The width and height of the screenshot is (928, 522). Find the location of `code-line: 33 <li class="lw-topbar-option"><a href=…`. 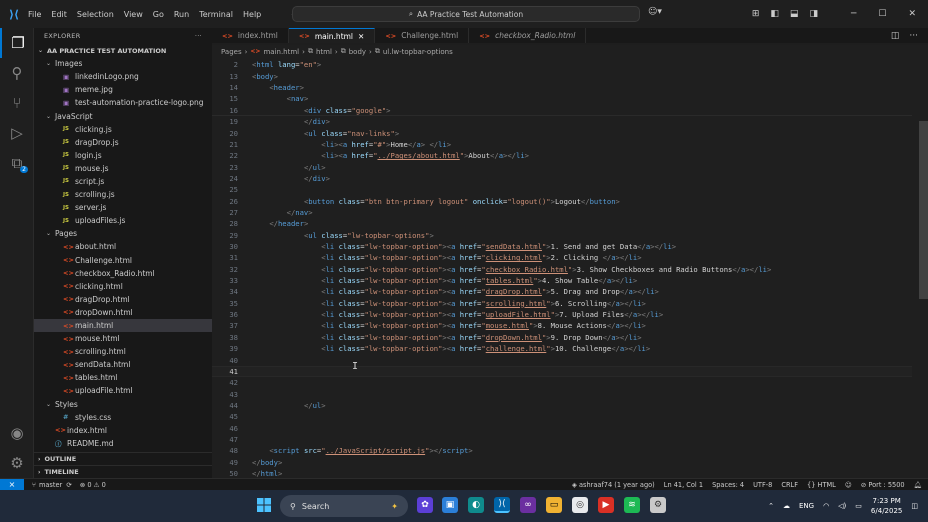

code-line: 33 <li class="lw-topbar-option"><a href=… is located at coordinates (562, 280).